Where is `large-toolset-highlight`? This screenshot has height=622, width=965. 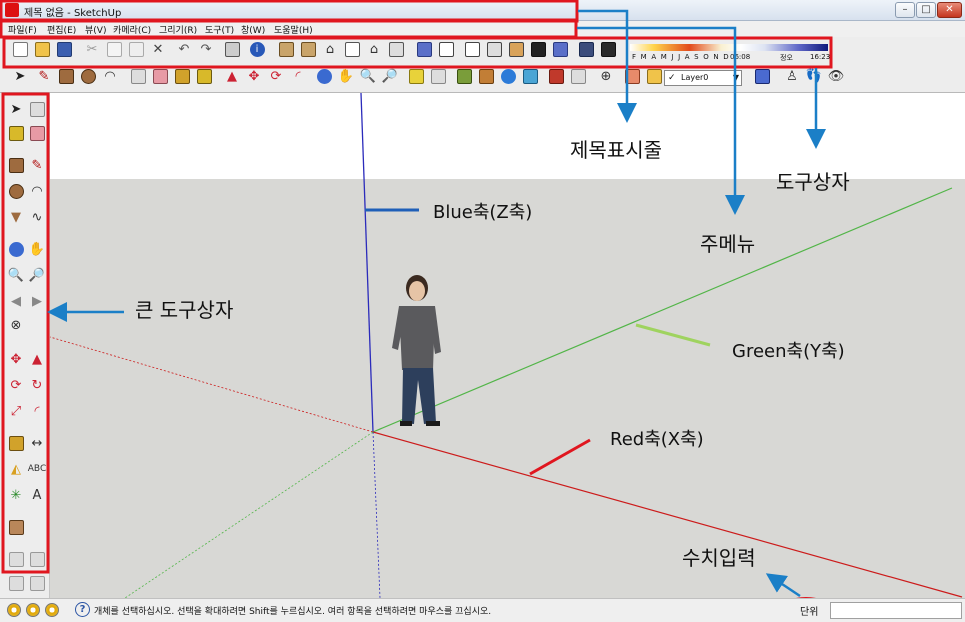
large-toolset-highlight is located at coordinates (25, 333).